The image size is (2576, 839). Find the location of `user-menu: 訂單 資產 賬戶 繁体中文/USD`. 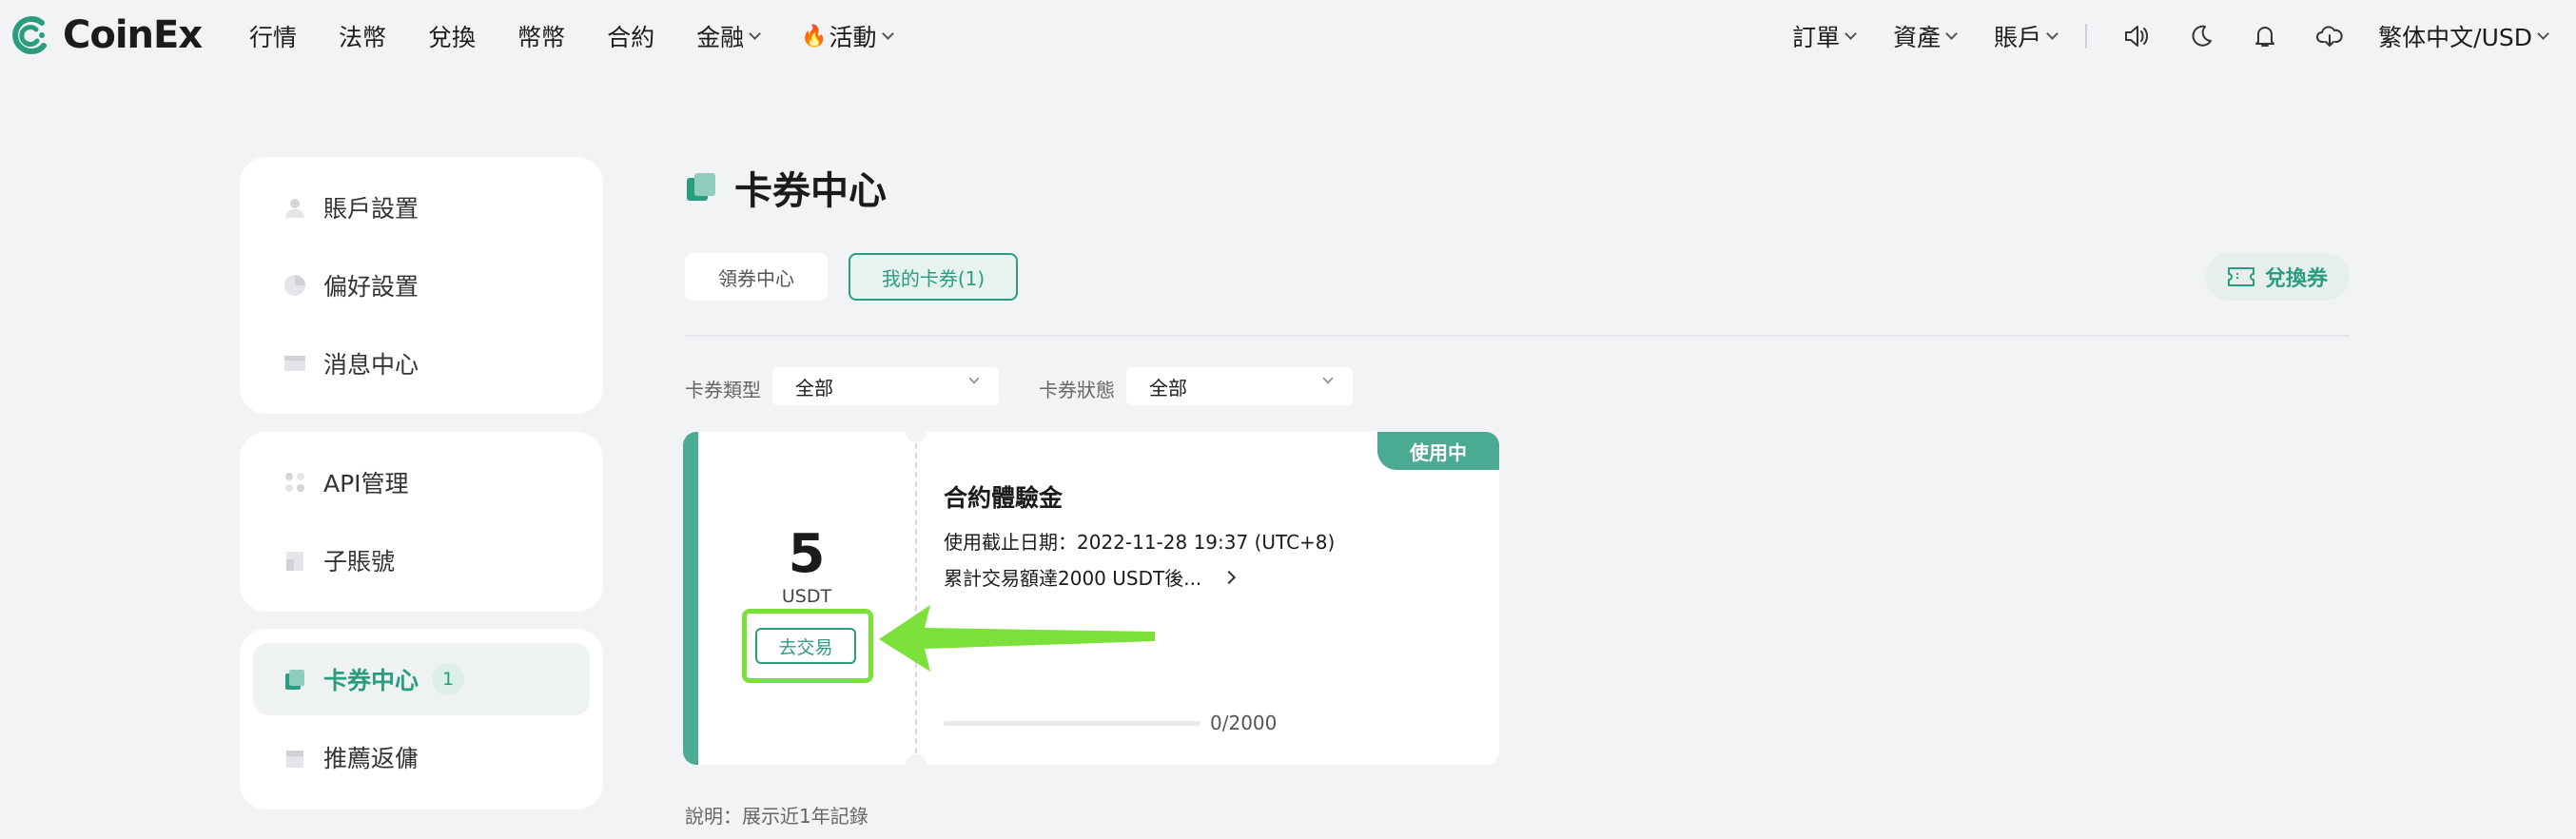

user-menu: 訂單 資產 賬戶 繁体中文/USD is located at coordinates (2152, 36).